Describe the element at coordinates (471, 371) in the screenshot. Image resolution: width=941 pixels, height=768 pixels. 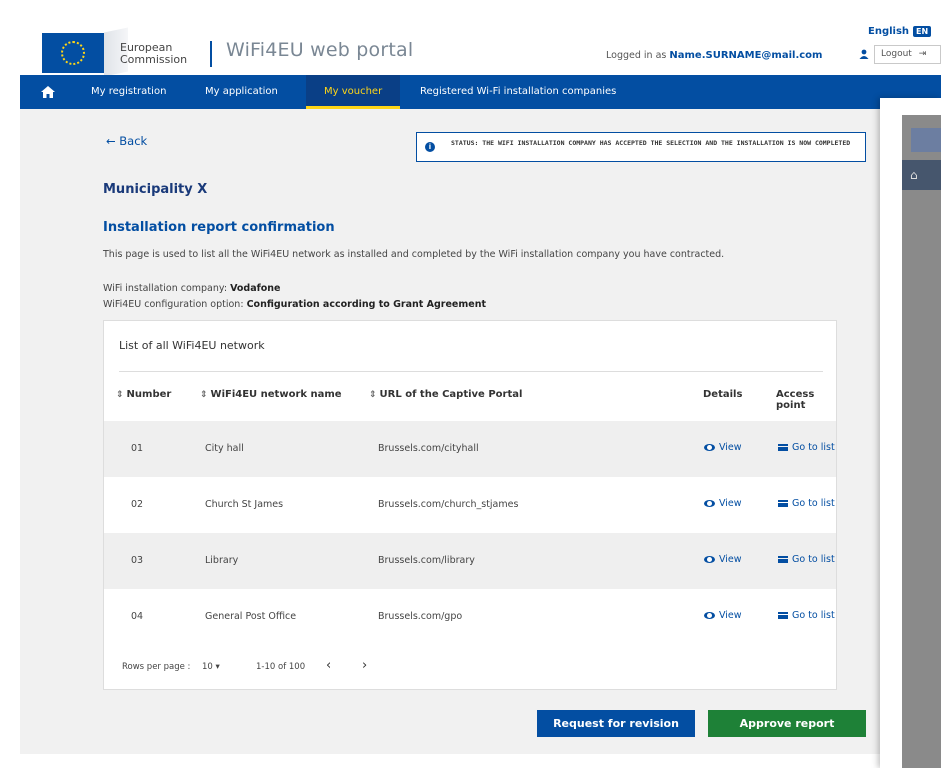
I see `caption-divider` at that location.